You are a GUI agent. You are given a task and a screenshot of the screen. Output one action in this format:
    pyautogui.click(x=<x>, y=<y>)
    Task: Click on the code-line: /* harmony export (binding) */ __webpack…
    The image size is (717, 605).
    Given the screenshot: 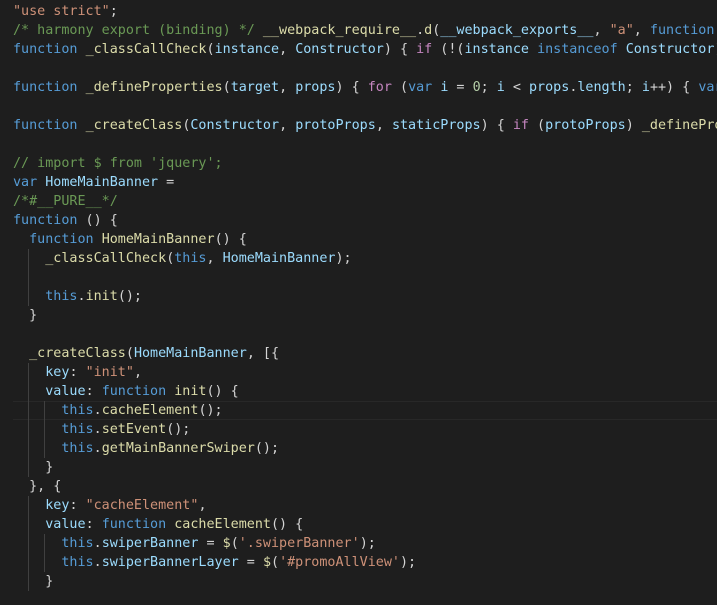 What is the action you would take?
    pyautogui.click(x=358, y=30)
    